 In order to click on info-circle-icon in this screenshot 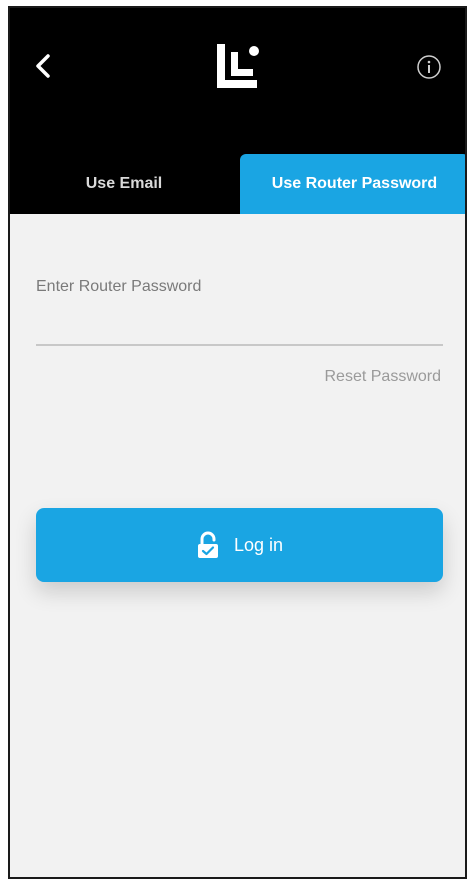, I will do `click(429, 67)`.